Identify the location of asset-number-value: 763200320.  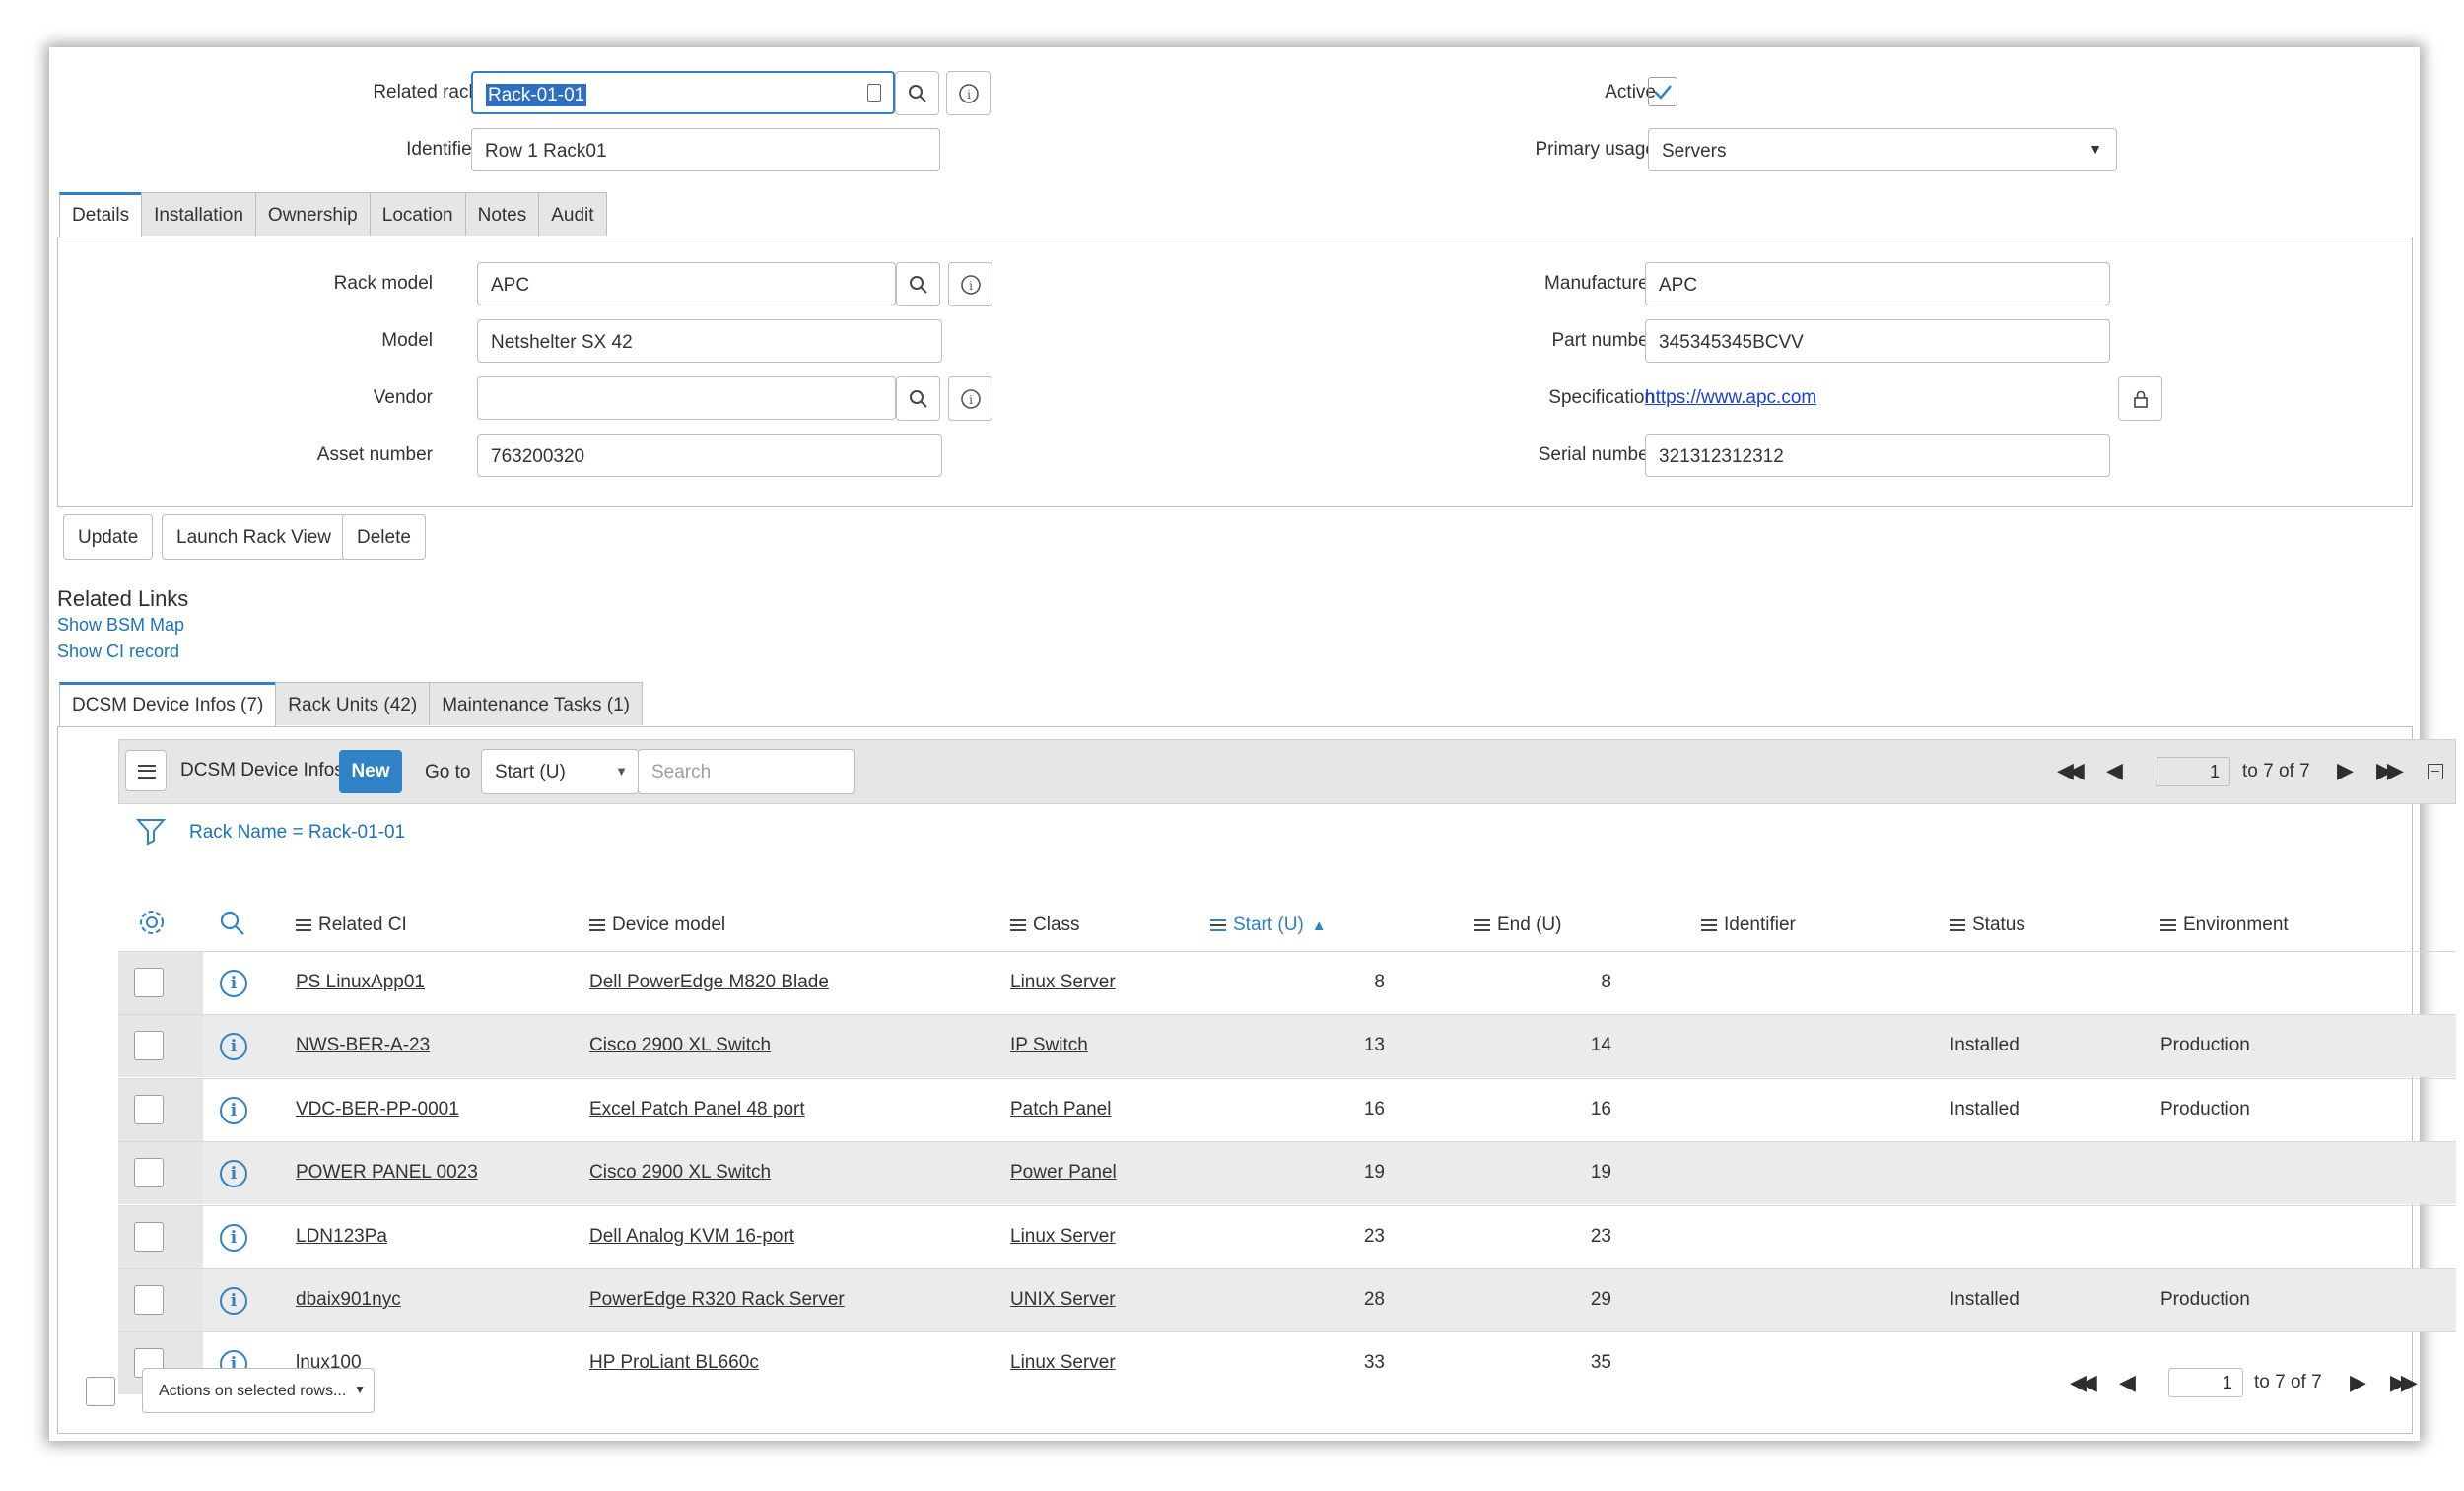
(538, 456).